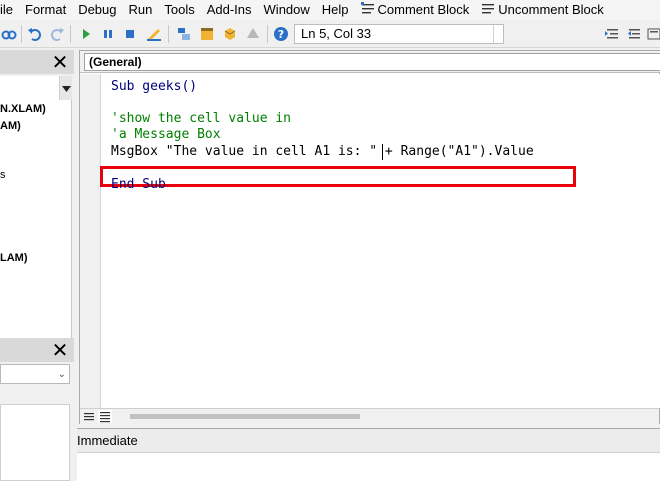  What do you see at coordinates (166, 135) in the screenshot?
I see `code-line-comment: 'a Message Box` at bounding box center [166, 135].